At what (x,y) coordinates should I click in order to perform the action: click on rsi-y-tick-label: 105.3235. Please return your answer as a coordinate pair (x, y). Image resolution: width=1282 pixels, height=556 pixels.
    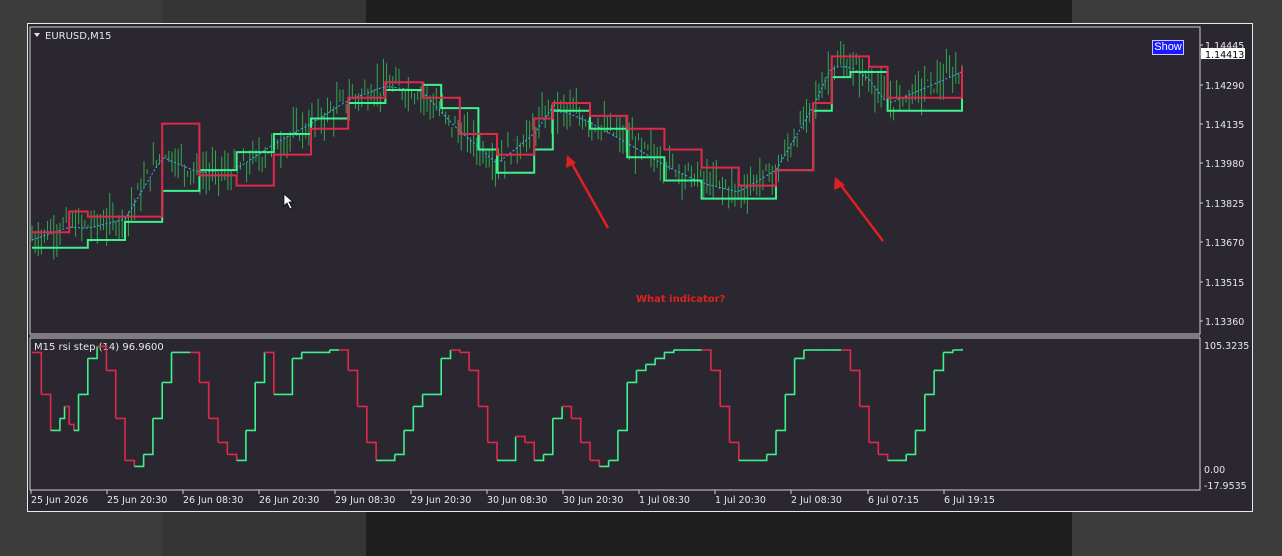
    Looking at the image, I should click on (1226, 346).